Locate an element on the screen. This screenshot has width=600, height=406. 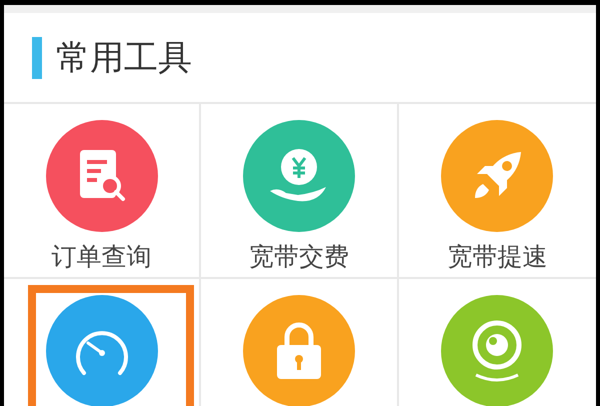
tool-label: 宽带提速 is located at coordinates (497, 256).